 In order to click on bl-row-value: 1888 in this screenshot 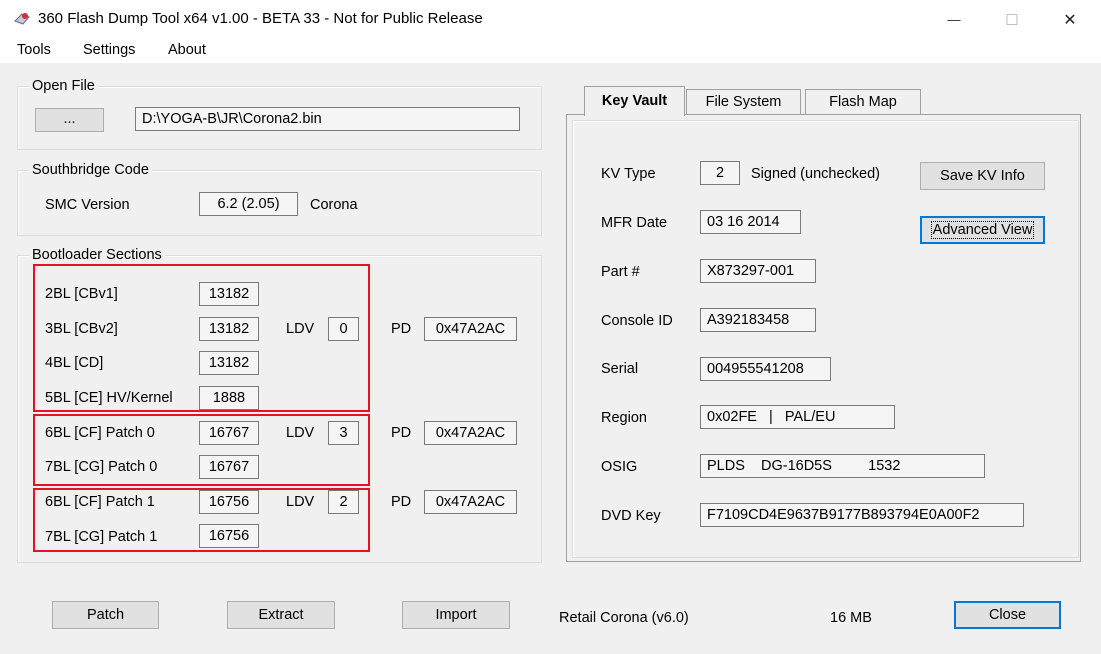, I will do `click(229, 398)`.